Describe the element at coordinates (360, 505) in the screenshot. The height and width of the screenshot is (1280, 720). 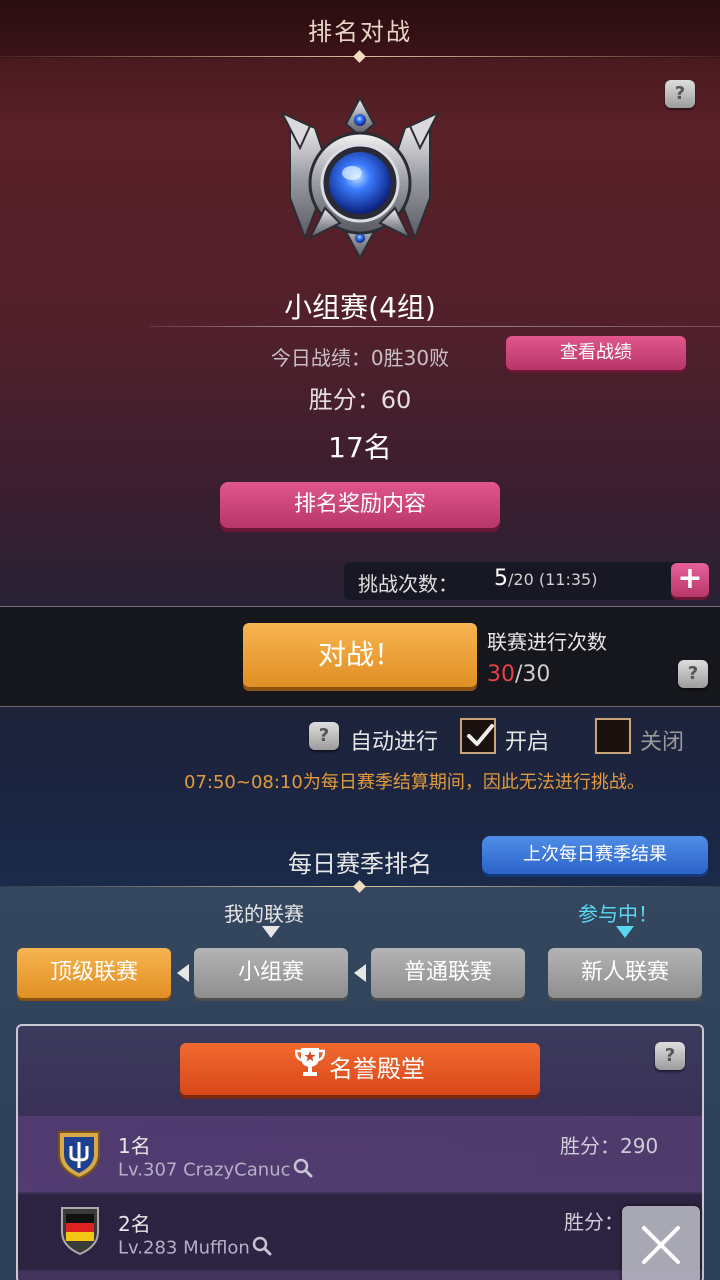
I see `rank-reward-button: 排名奖励内容` at that location.